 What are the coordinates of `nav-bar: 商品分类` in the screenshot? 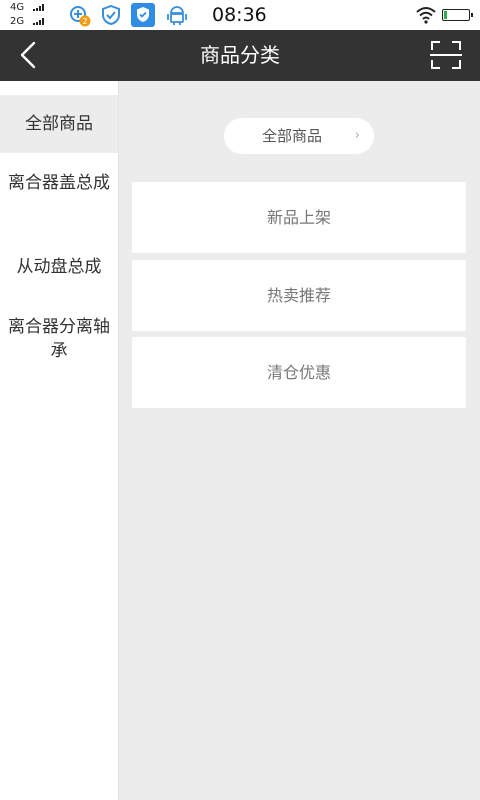 It's located at (240, 55).